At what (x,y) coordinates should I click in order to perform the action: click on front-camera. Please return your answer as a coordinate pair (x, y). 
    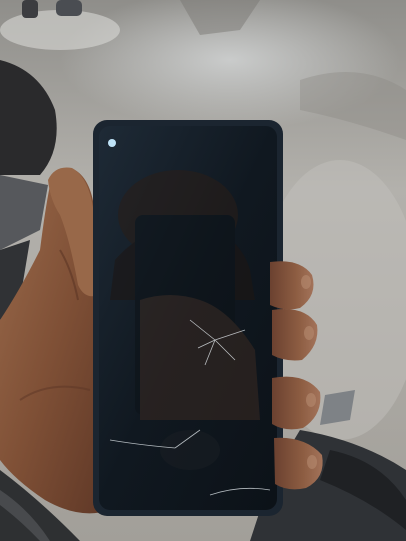
    Looking at the image, I should click on (112, 143).